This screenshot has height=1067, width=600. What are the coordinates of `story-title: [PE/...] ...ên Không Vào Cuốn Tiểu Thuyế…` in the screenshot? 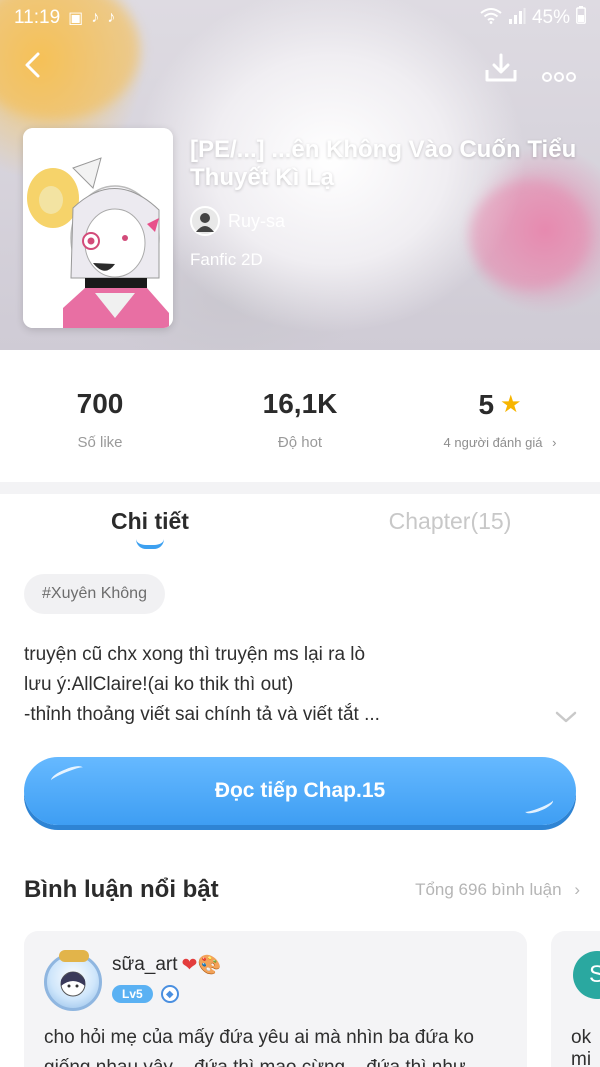 It's located at (383, 163).